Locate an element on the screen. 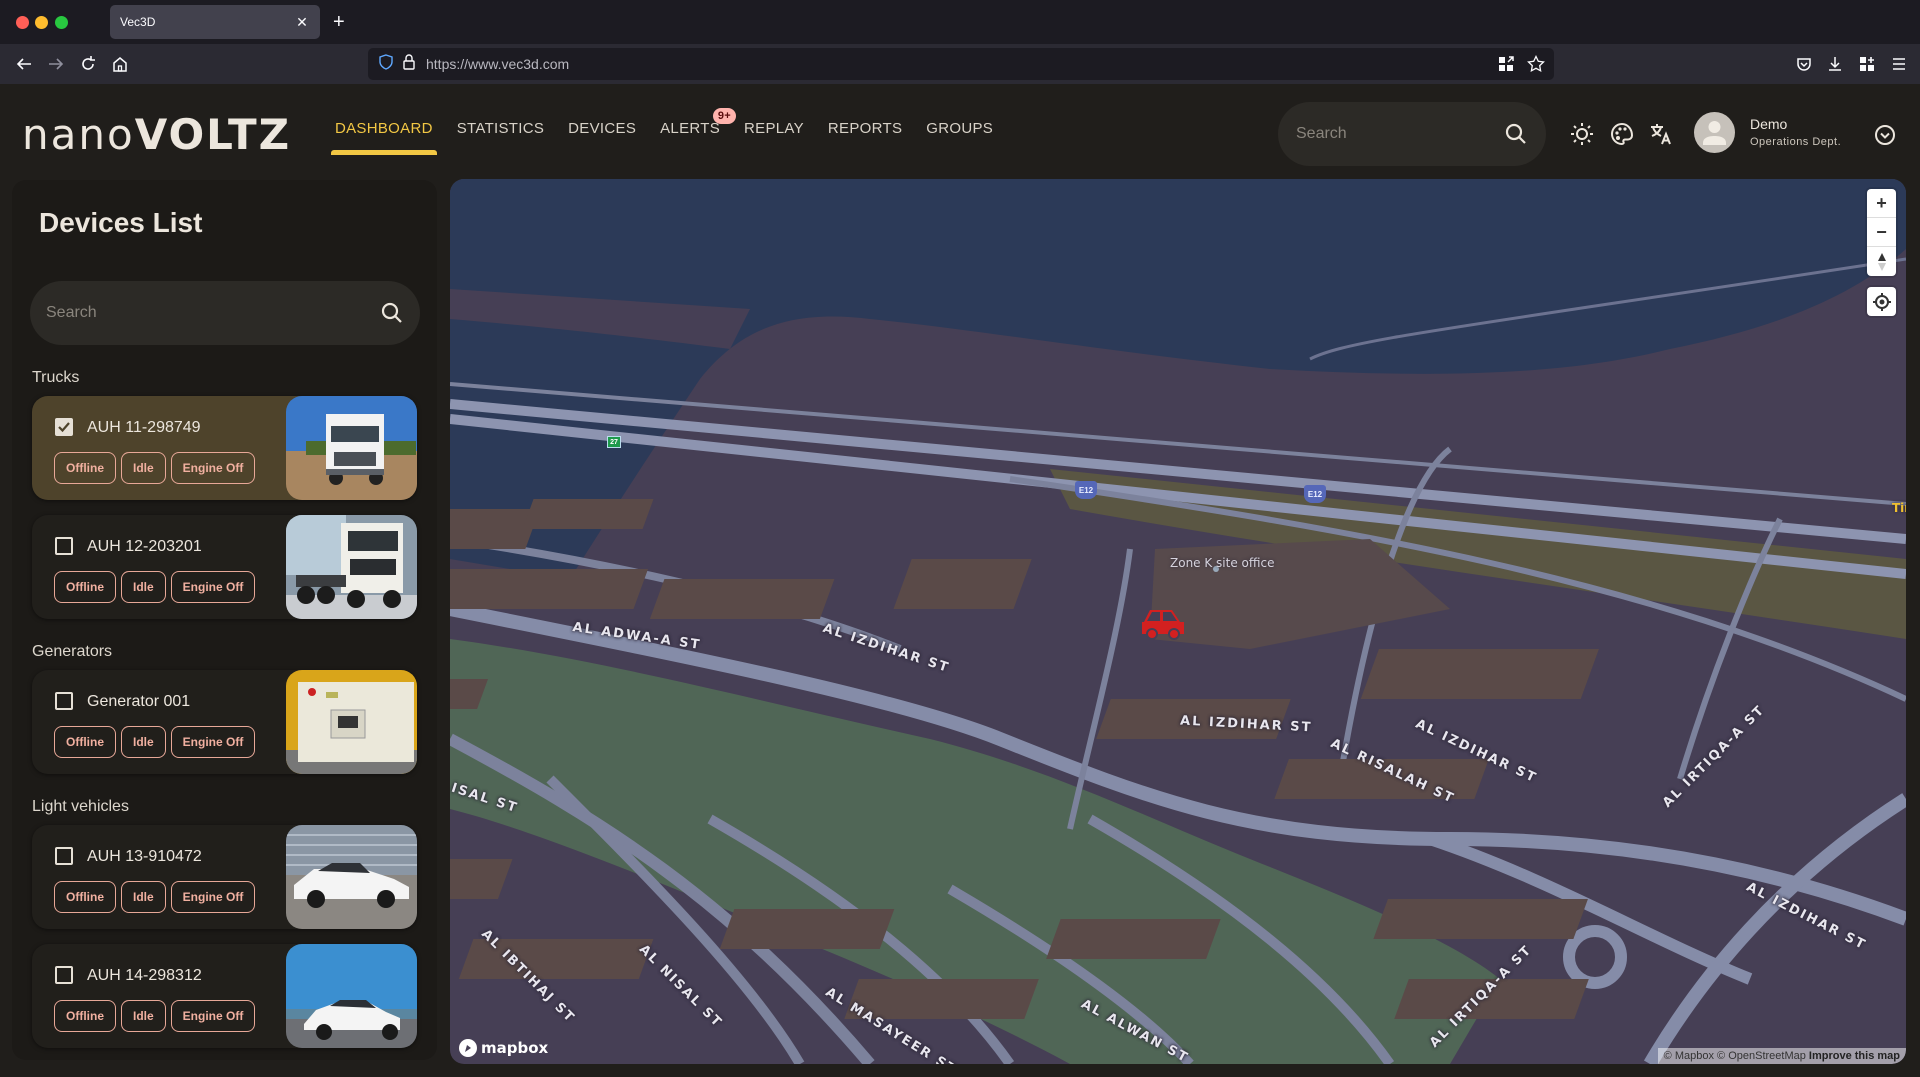 This screenshot has width=1920, height=1077. geolocate-icon is located at coordinates (1881, 301).